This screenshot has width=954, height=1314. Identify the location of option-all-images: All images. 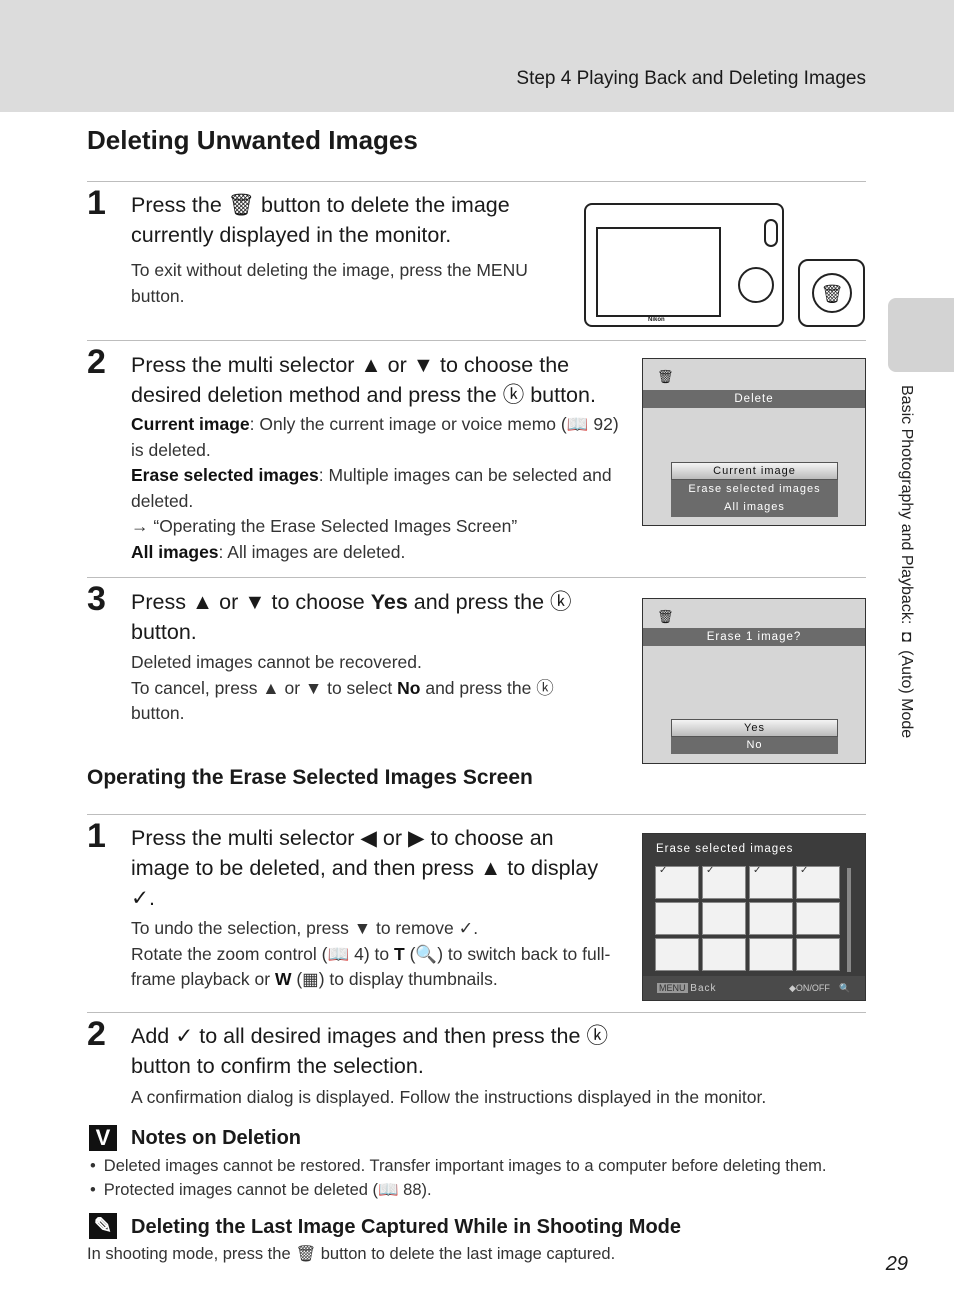
(754, 507).